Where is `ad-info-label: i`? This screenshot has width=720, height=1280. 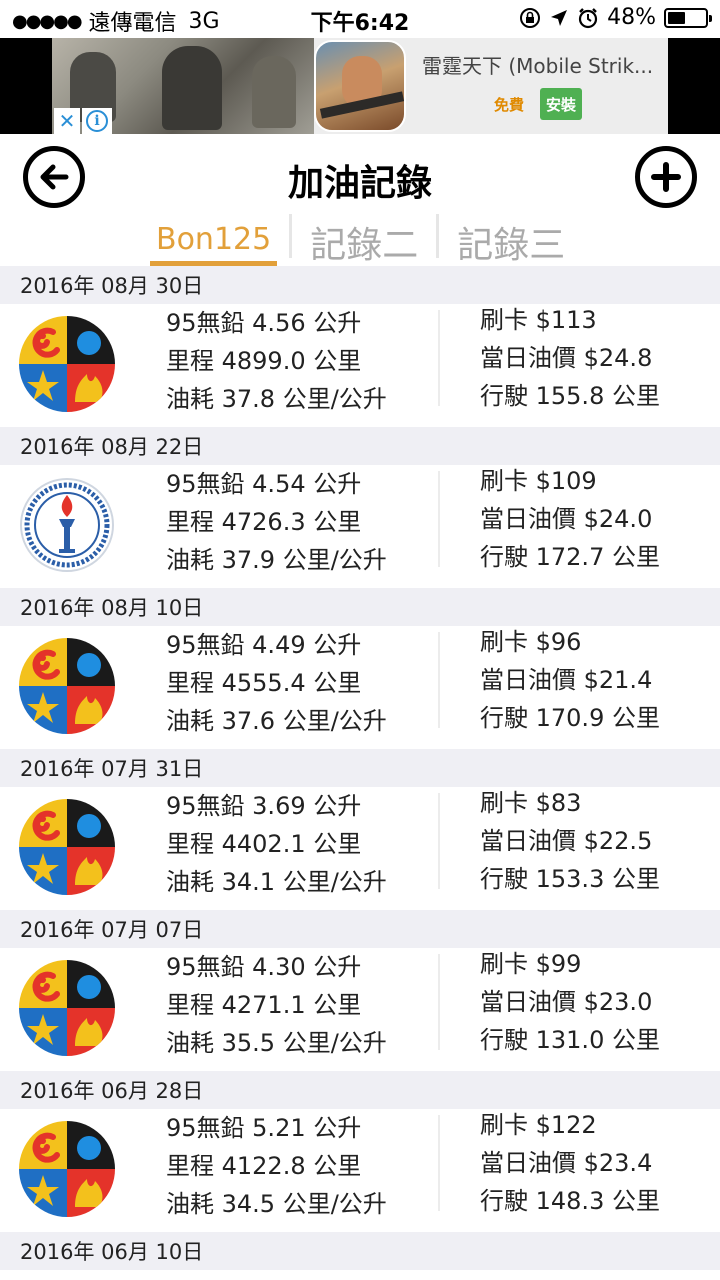 ad-info-label: i is located at coordinates (97, 121).